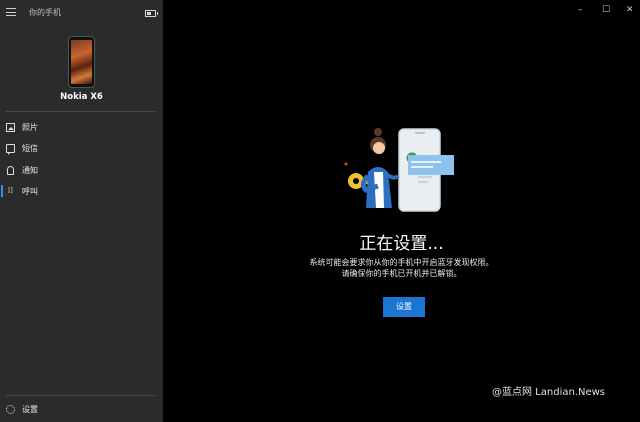 This screenshot has height=422, width=640. I want to click on sidebar-item-label: 照片, so click(30, 127).